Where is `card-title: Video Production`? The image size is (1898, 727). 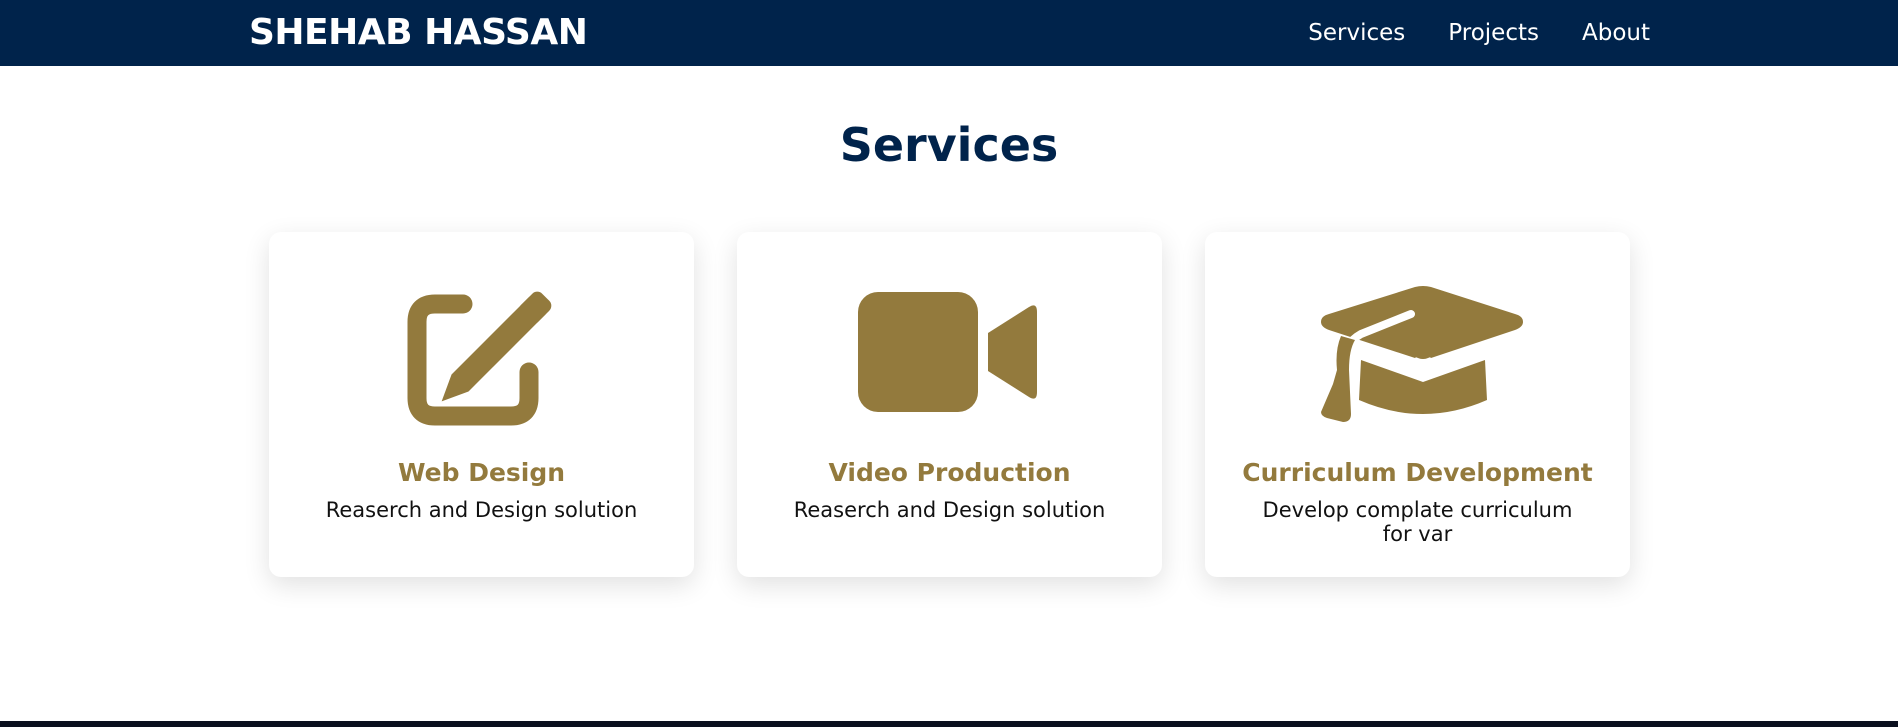 card-title: Video Production is located at coordinates (949, 472).